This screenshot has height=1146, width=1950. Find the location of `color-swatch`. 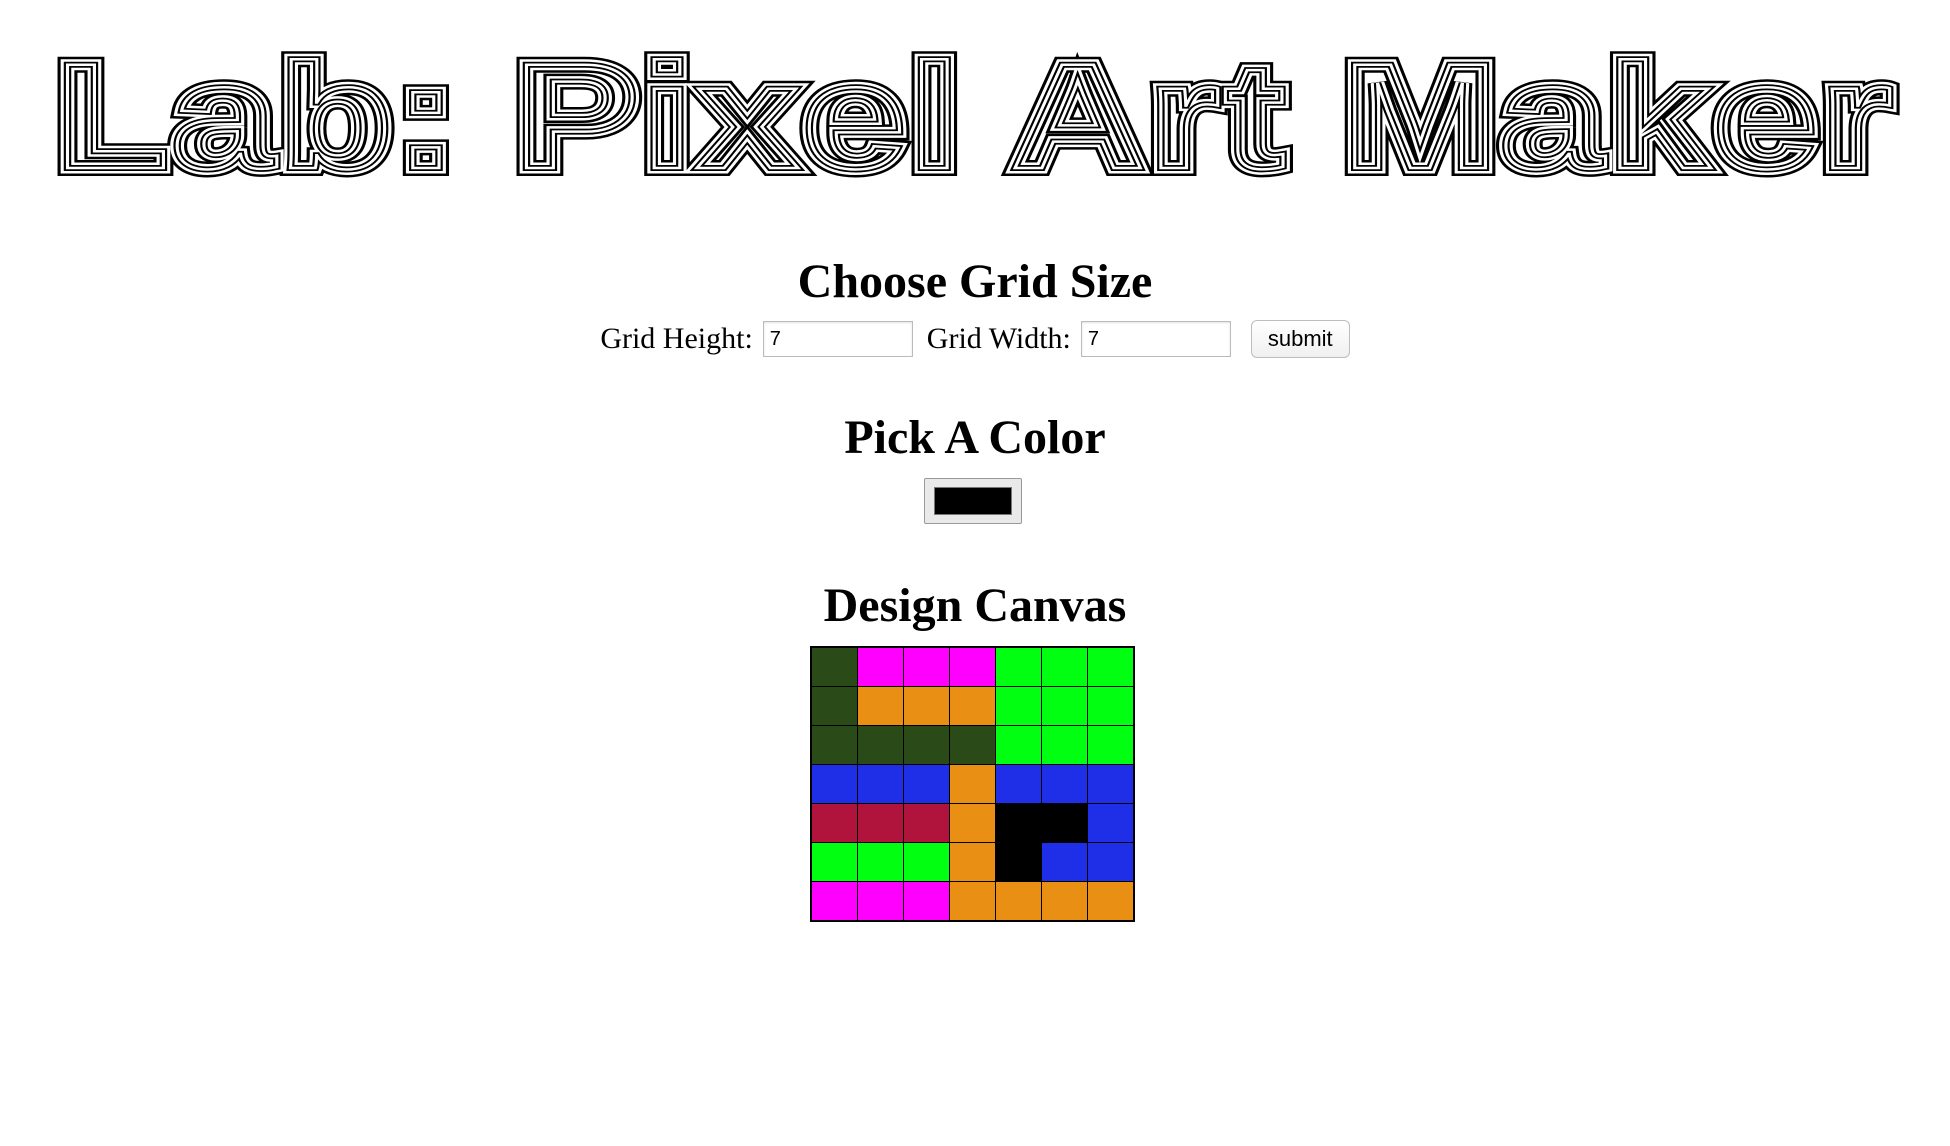

color-swatch is located at coordinates (973, 501).